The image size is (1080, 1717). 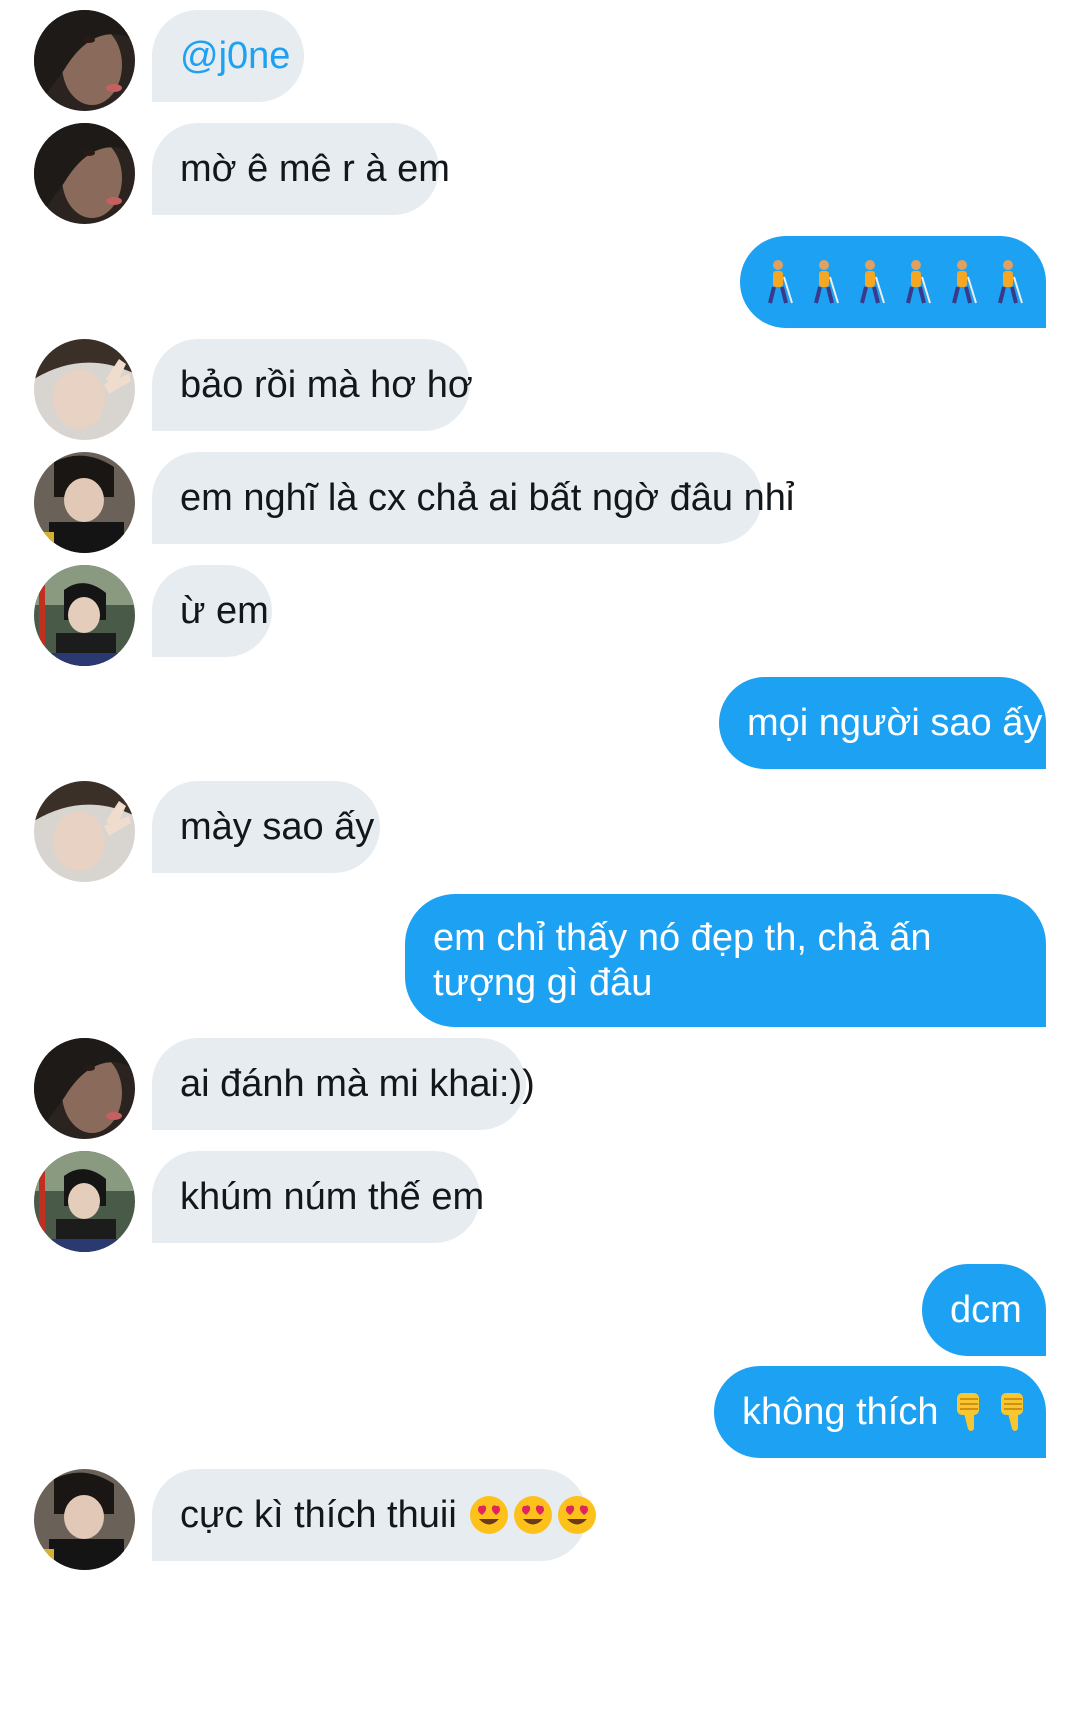 I want to click on message-row: mày sao ấy, so click(x=540, y=831).